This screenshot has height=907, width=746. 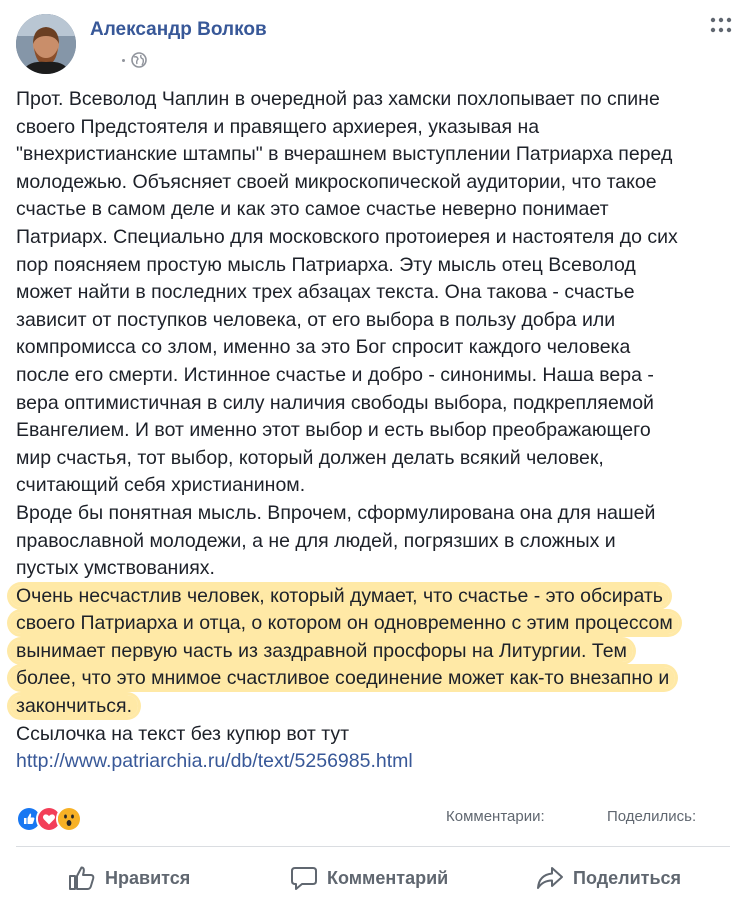 What do you see at coordinates (388, 877) in the screenshot?
I see `comment-label: Комментарий` at bounding box center [388, 877].